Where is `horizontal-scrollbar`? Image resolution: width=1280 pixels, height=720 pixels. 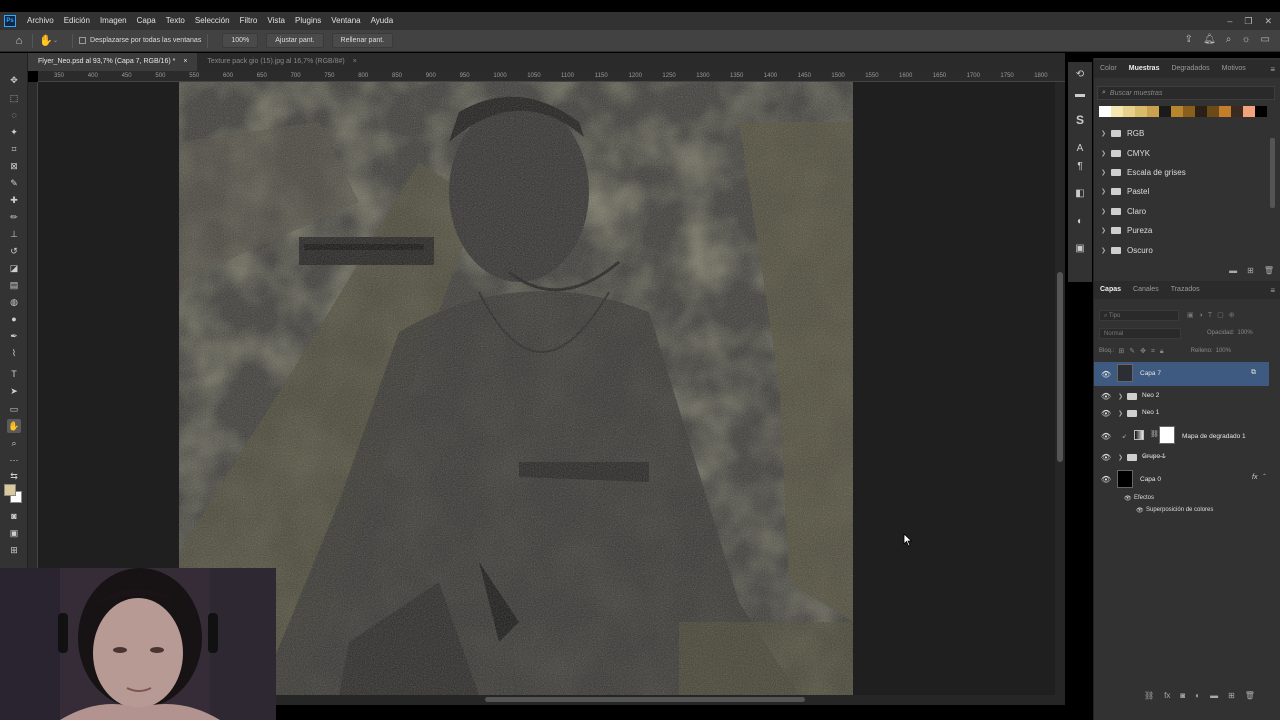 horizontal-scrollbar is located at coordinates (670, 700).